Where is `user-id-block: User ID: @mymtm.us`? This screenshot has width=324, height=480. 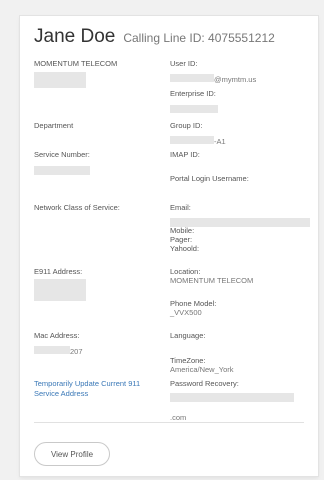 user-id-block: User ID: @mymtm.us is located at coordinates (240, 73).